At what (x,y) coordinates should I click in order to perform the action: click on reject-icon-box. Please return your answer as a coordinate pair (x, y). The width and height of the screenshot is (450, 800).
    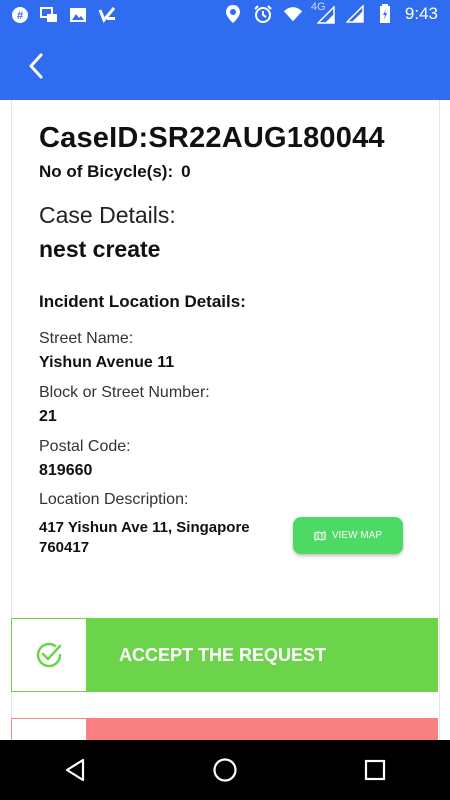
    Looking at the image, I should click on (49, 729).